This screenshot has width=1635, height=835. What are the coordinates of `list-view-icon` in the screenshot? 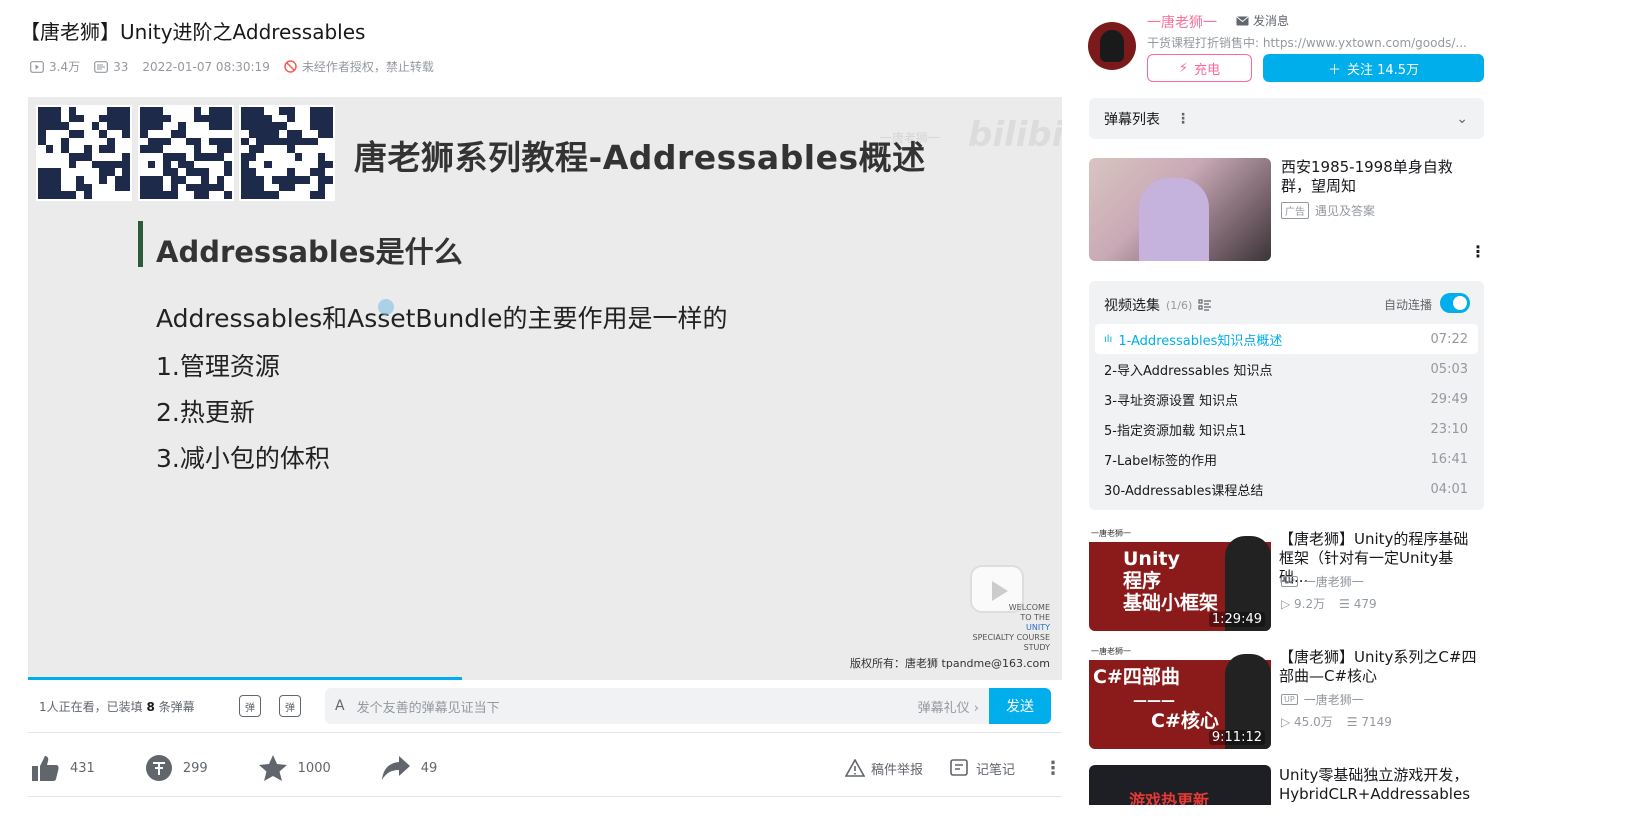 It's located at (1205, 305).